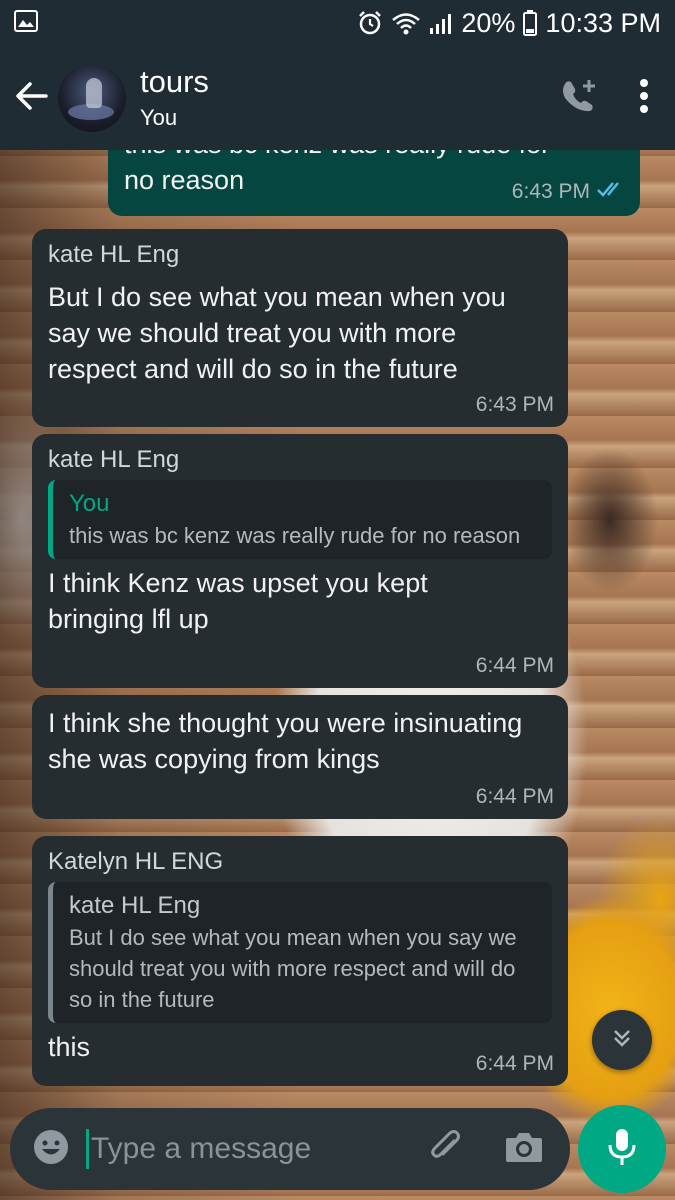 The width and height of the screenshot is (675, 1200). What do you see at coordinates (89, 503) in the screenshot?
I see `quote-author: You` at bounding box center [89, 503].